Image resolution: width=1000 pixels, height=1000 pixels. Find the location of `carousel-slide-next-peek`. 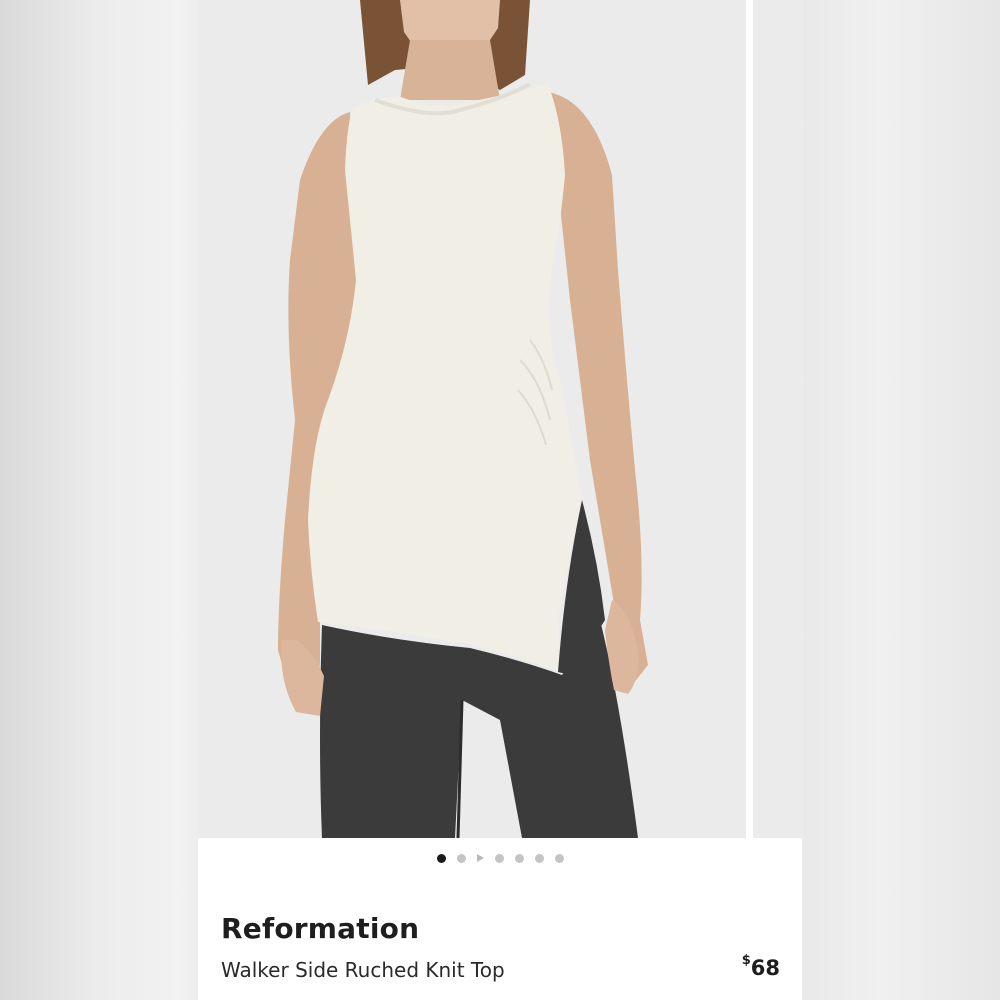

carousel-slide-next-peek is located at coordinates (777, 419).